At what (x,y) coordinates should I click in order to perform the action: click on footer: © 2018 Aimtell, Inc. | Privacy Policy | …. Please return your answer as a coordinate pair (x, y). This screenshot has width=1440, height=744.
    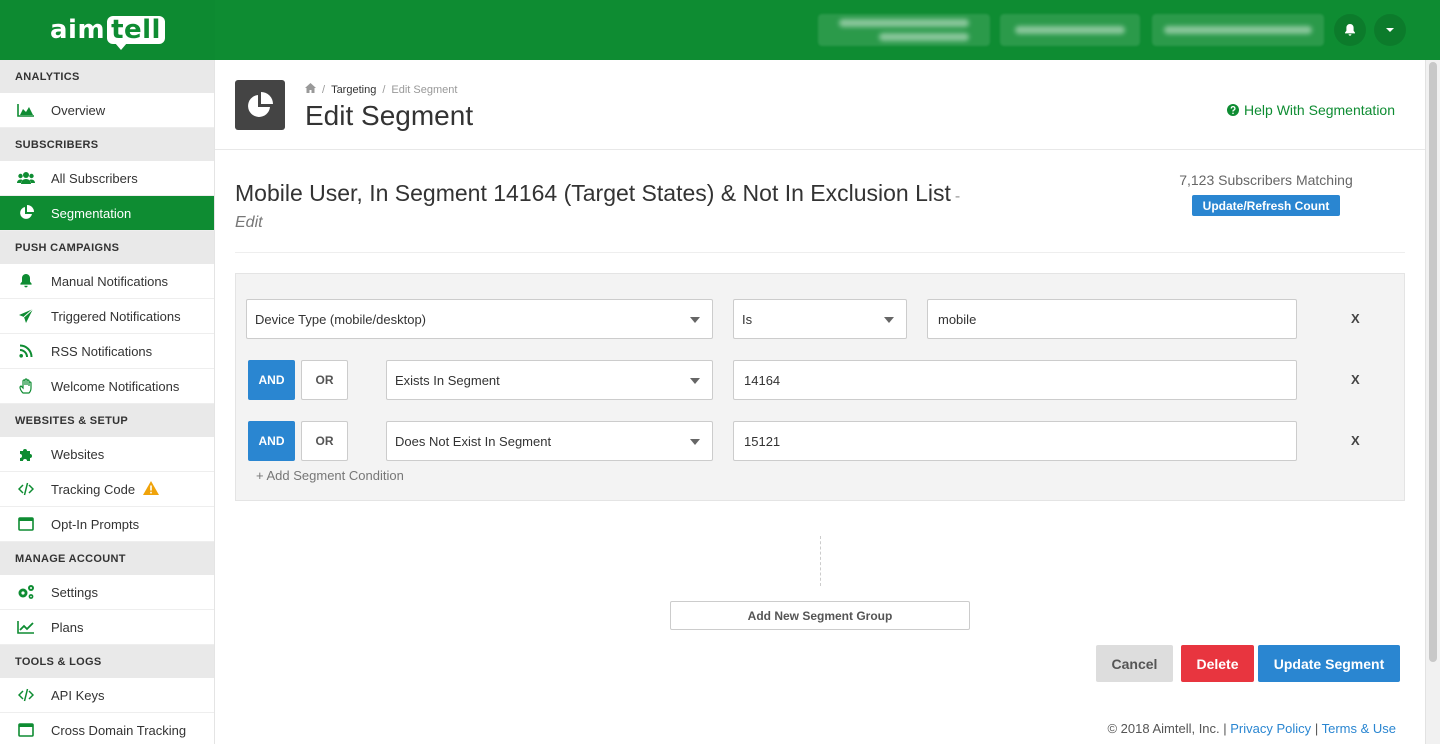
    Looking at the image, I should click on (1251, 728).